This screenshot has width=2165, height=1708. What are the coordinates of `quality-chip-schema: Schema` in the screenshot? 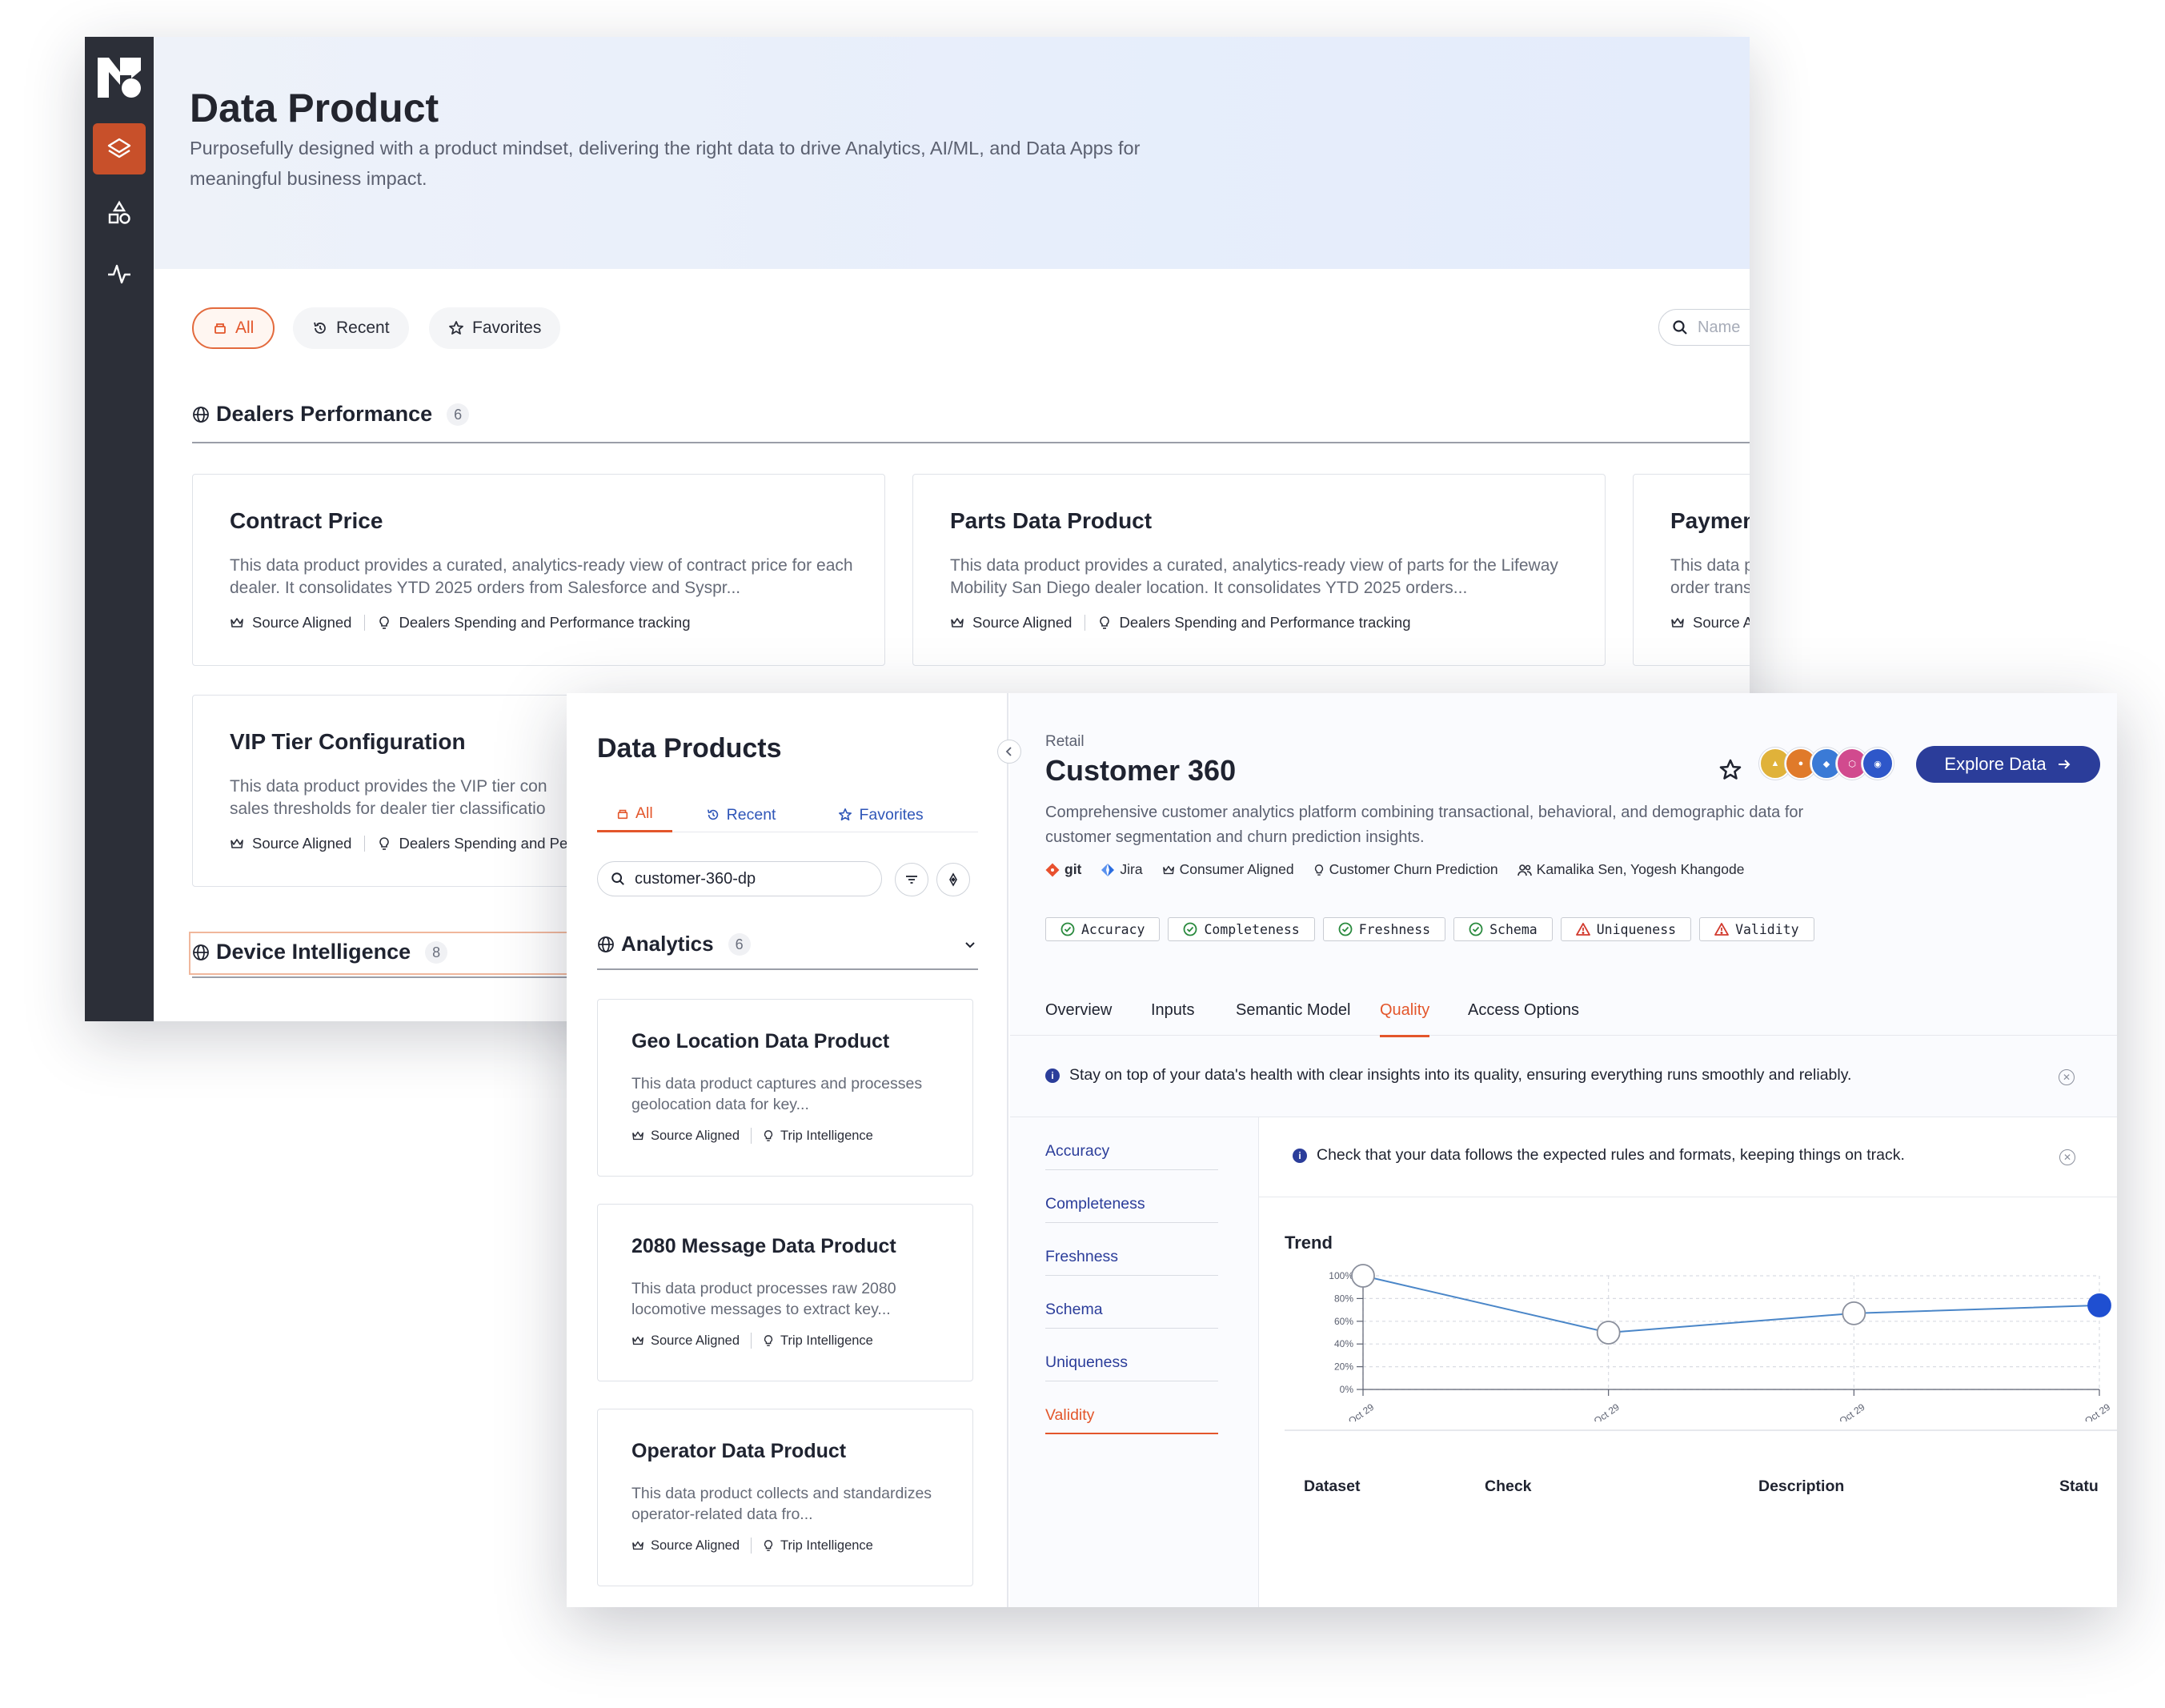 It's located at (1503, 929).